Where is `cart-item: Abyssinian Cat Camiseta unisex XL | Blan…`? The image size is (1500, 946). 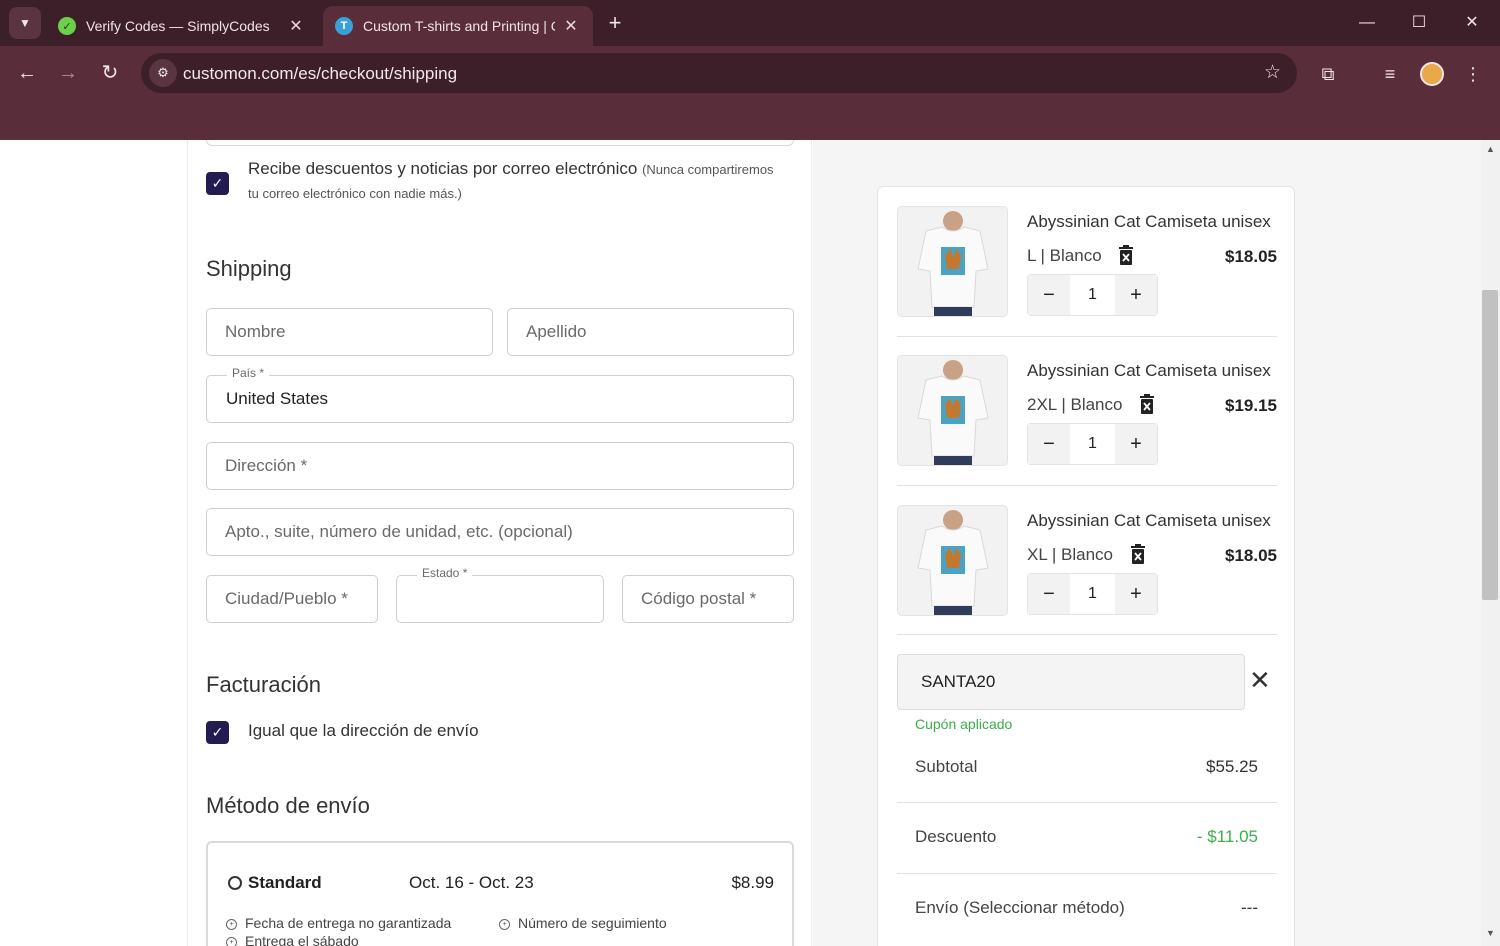 cart-item: Abyssinian Cat Camiseta unisex XL | Blan… is located at coordinates (1087, 570).